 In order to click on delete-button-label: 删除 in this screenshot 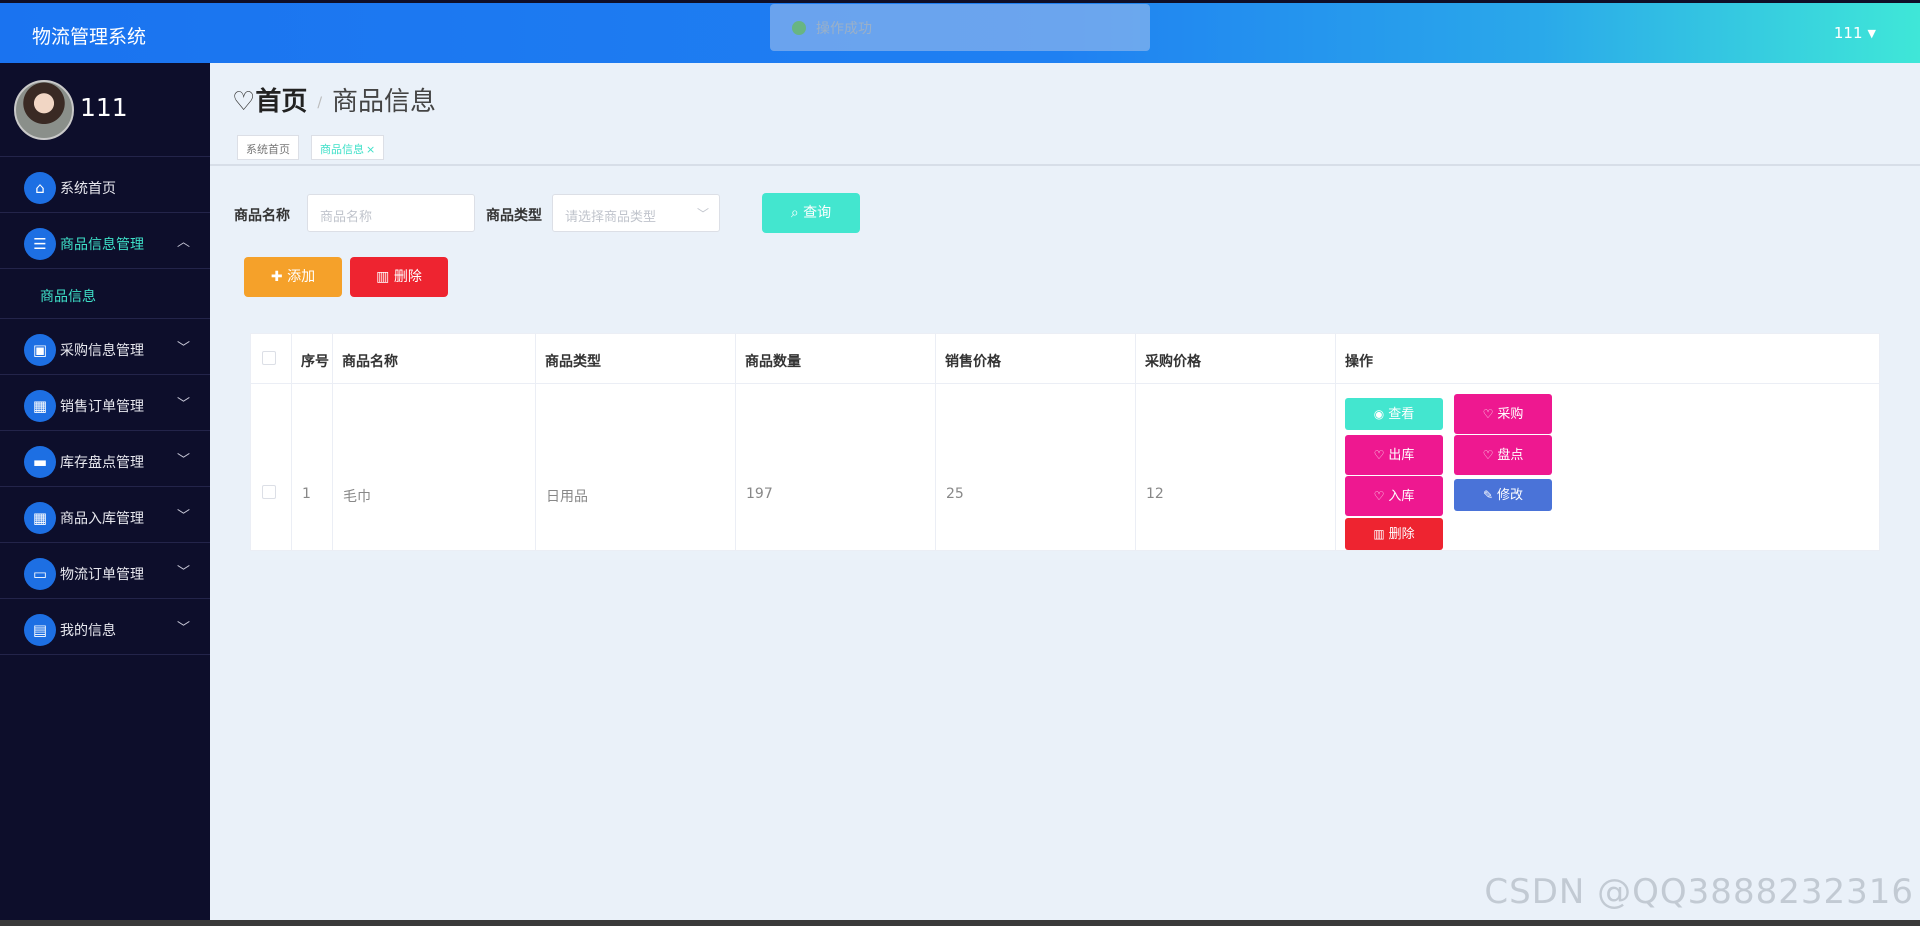, I will do `click(407, 277)`.